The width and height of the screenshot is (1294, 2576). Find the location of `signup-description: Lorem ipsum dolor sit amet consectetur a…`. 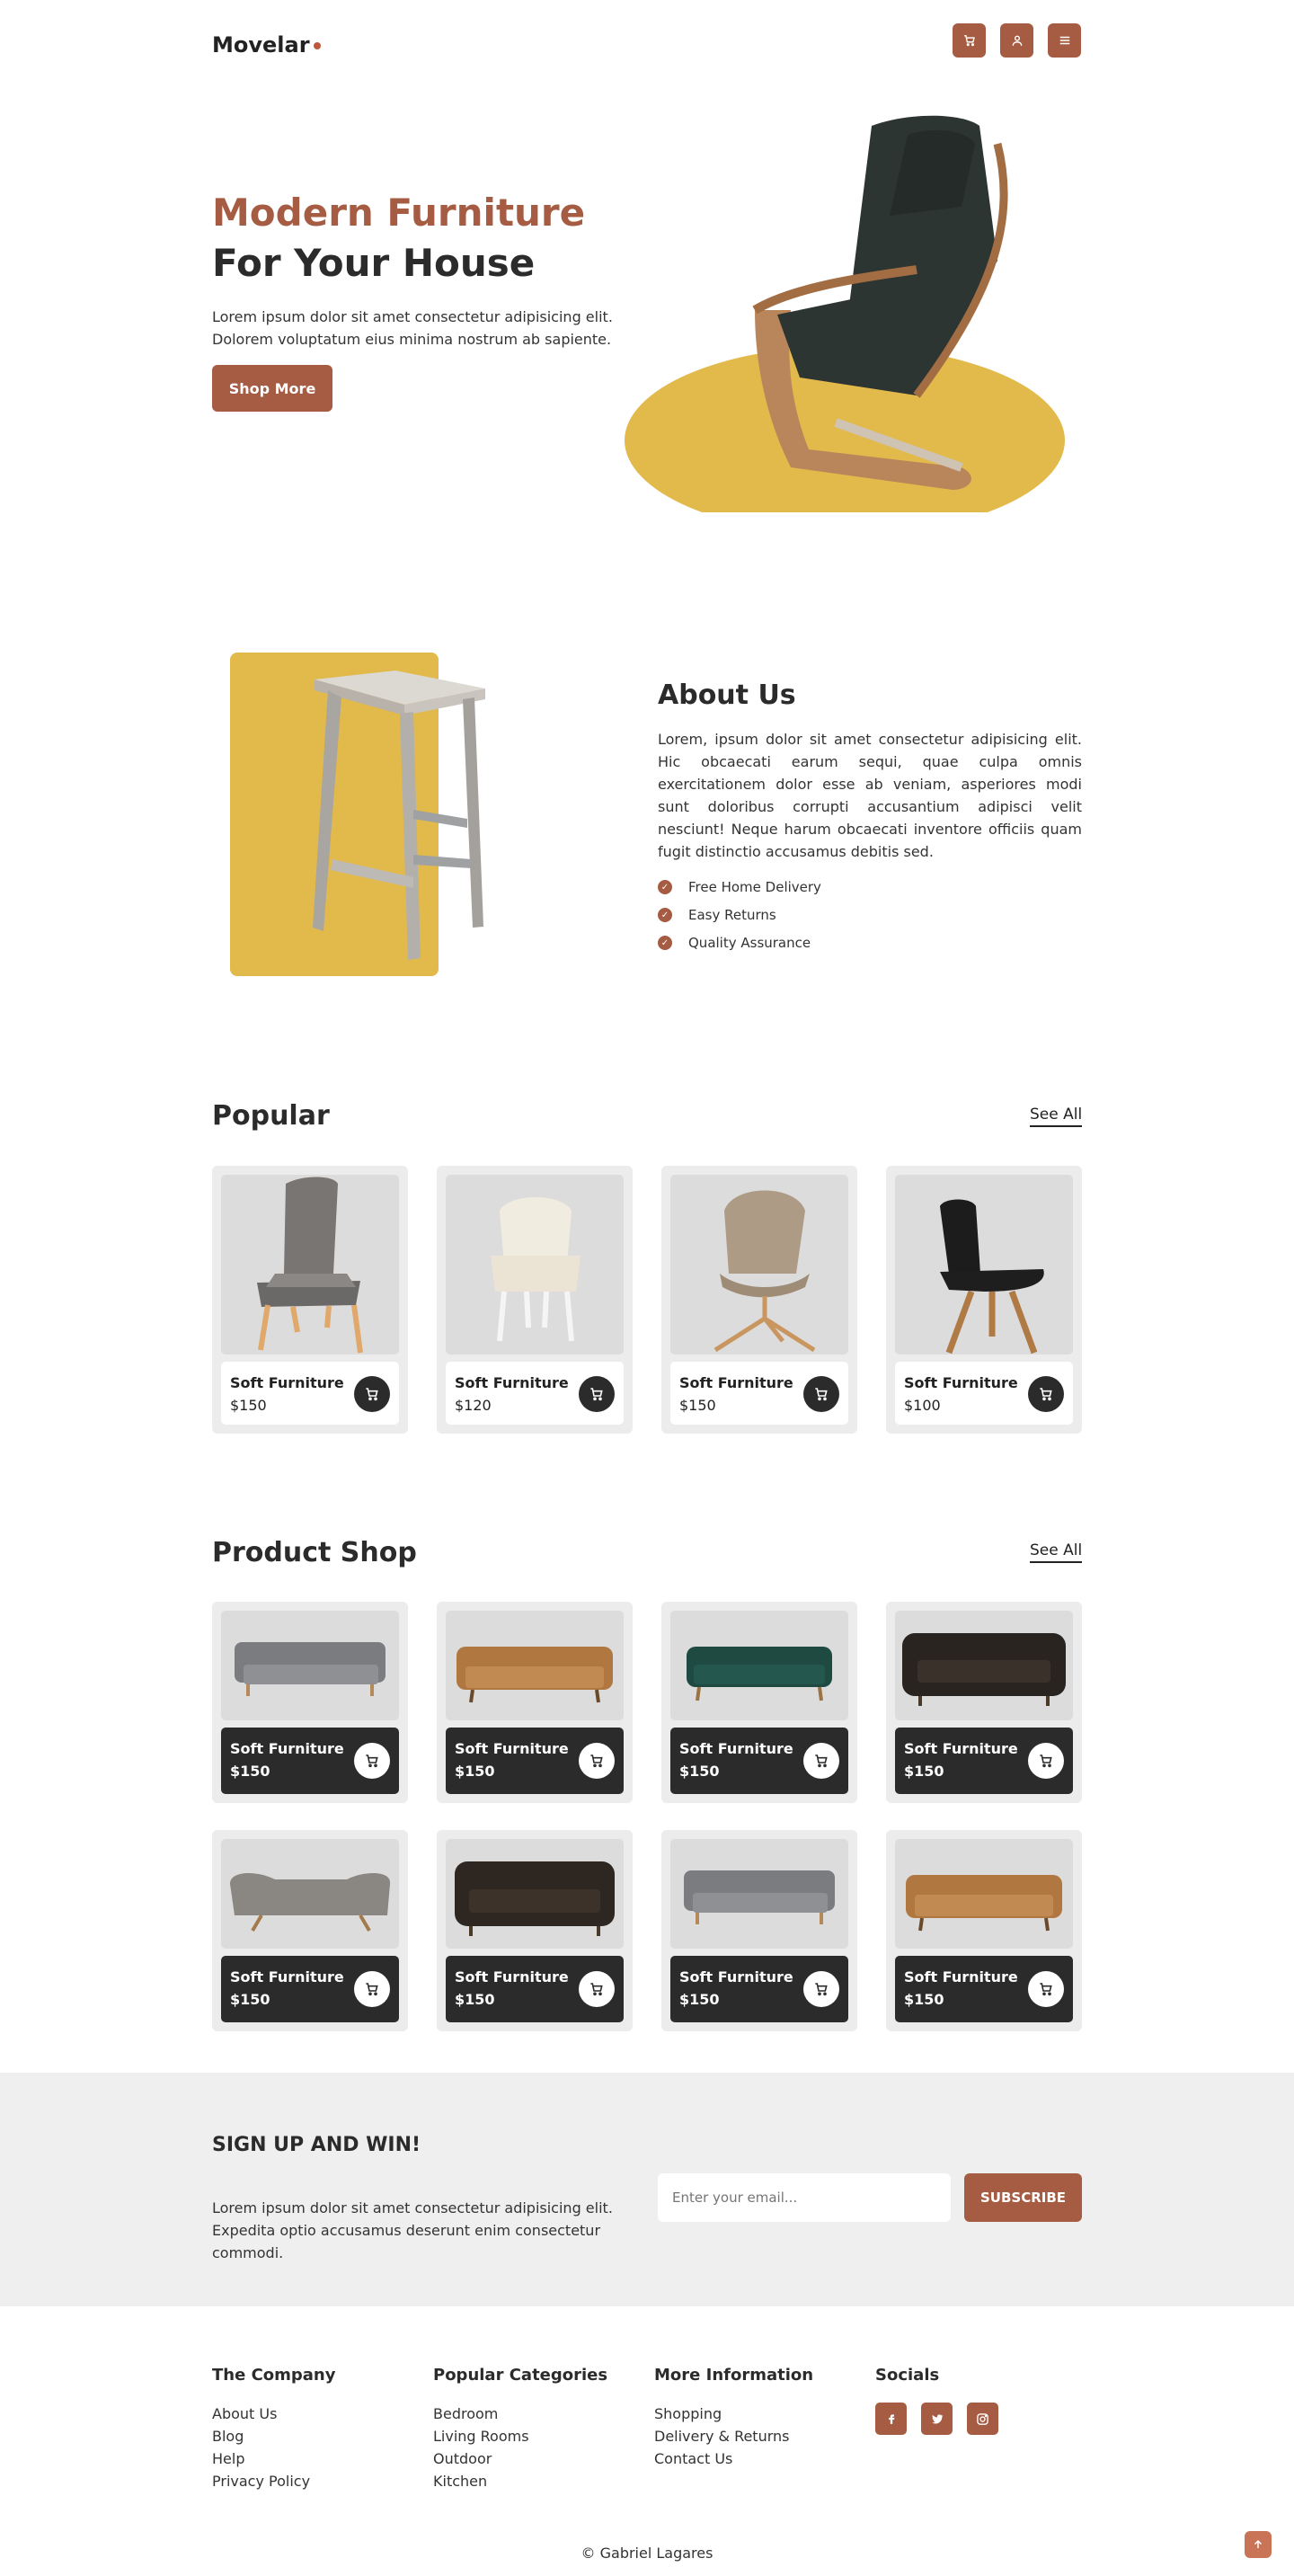

signup-description: Lorem ipsum dolor sit amet consectetur a… is located at coordinates (412, 2230).